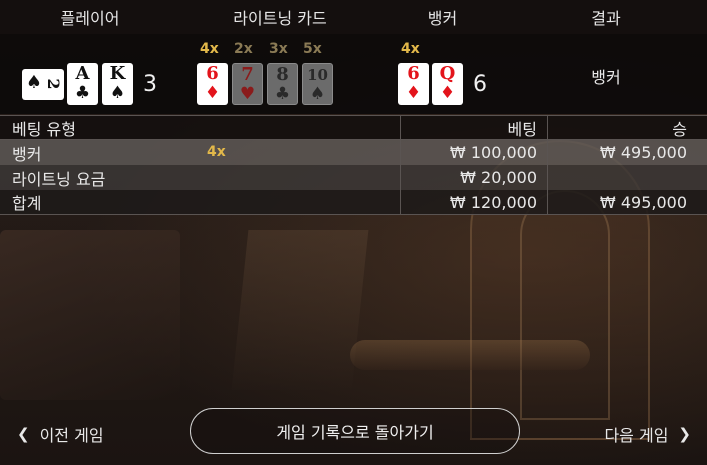  Describe the element at coordinates (247, 94) in the screenshot. I see `heart-icon: ♥` at that location.